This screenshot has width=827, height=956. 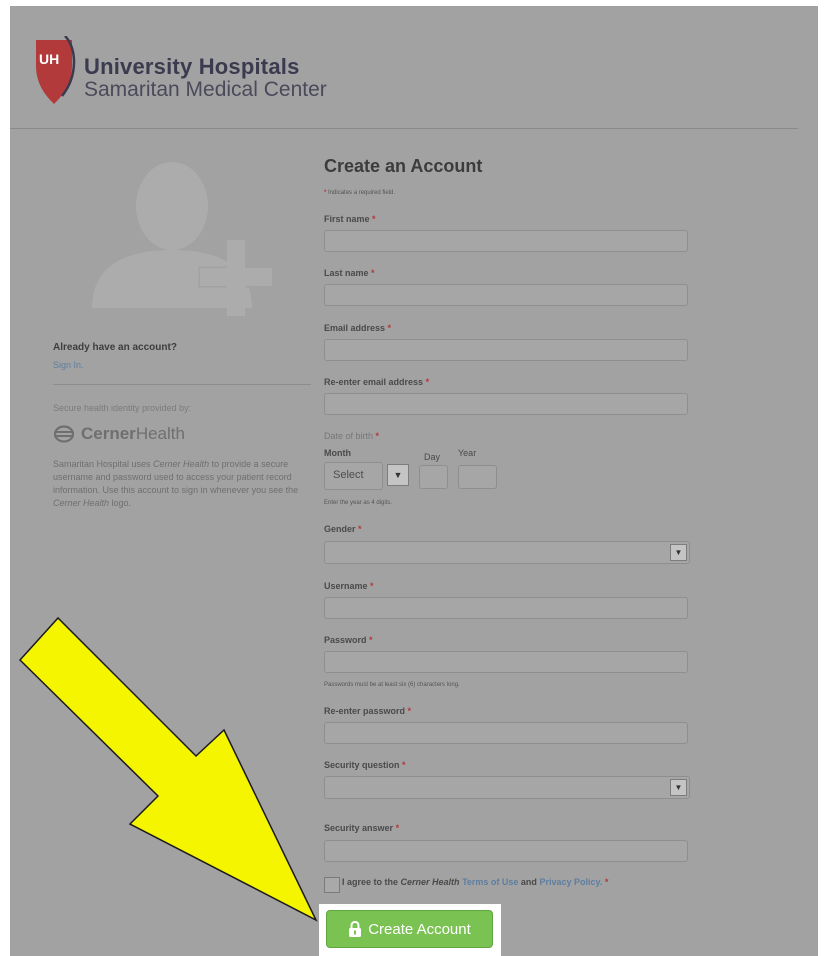 I want to click on page-title: Create an Account, so click(x=403, y=166).